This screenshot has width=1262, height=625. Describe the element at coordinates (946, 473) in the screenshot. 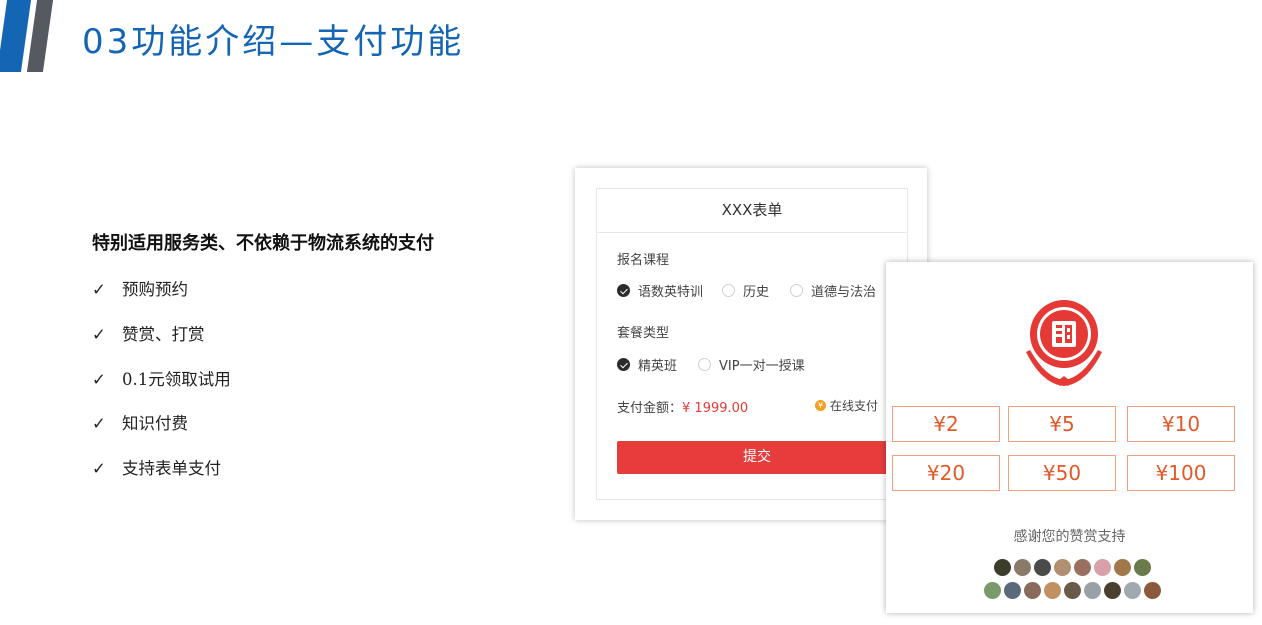

I see `amount-option-20: ¥20` at that location.